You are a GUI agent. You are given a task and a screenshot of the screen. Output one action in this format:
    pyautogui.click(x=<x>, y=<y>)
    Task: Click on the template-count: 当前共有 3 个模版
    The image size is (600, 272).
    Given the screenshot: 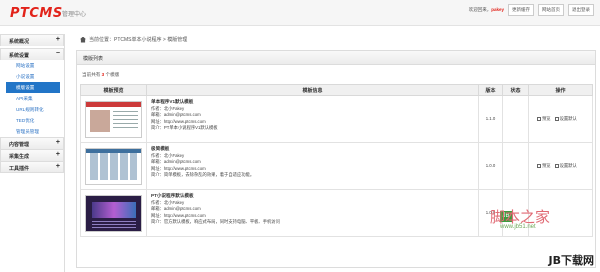 What is the action you would take?
    pyautogui.click(x=101, y=74)
    